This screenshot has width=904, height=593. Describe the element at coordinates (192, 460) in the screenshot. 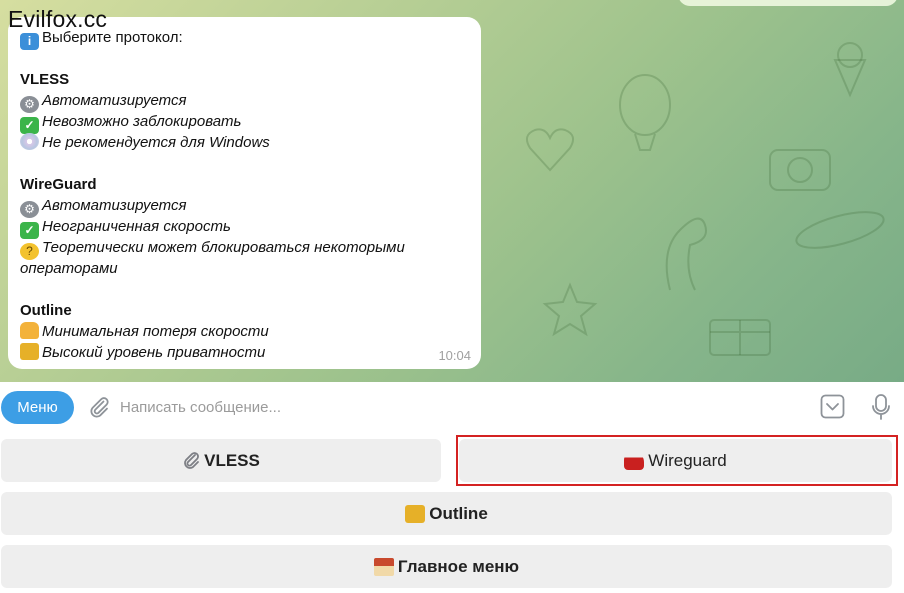

I see `paperclip-icon` at that location.